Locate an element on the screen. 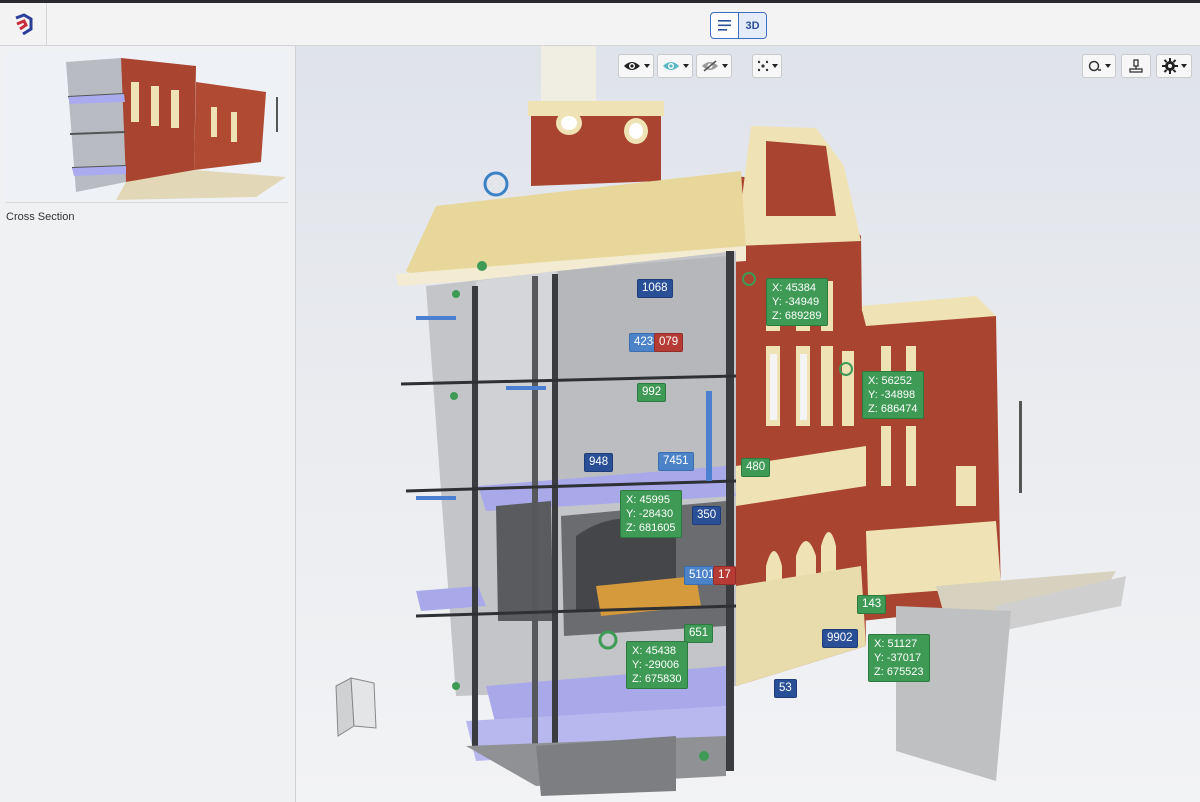 The image size is (1200, 802). dimension-label: 651 is located at coordinates (699, 633).